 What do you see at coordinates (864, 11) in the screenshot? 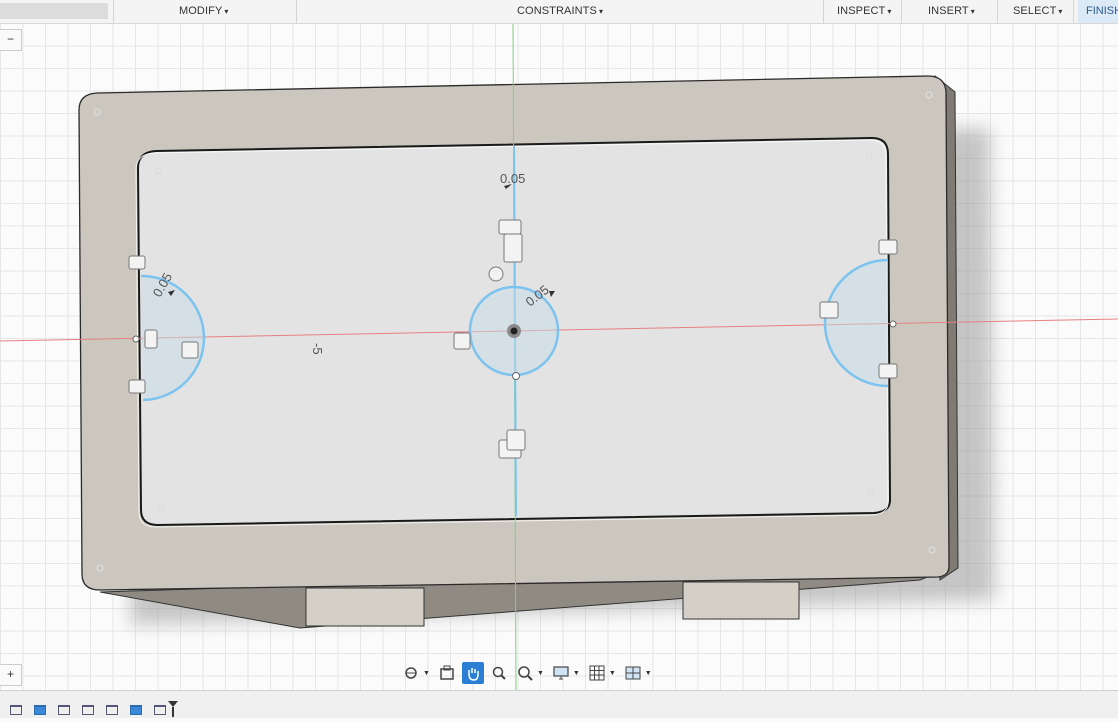
I see `inspect-menu: INSPECT ▾` at bounding box center [864, 11].